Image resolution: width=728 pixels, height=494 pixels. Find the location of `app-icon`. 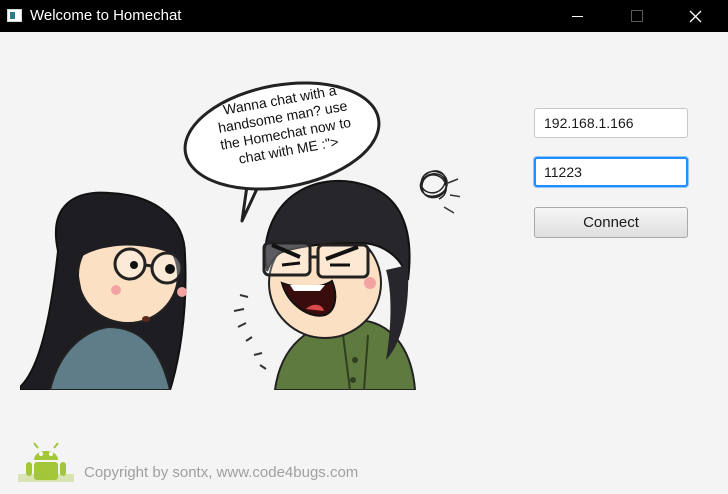

app-icon is located at coordinates (14, 15).